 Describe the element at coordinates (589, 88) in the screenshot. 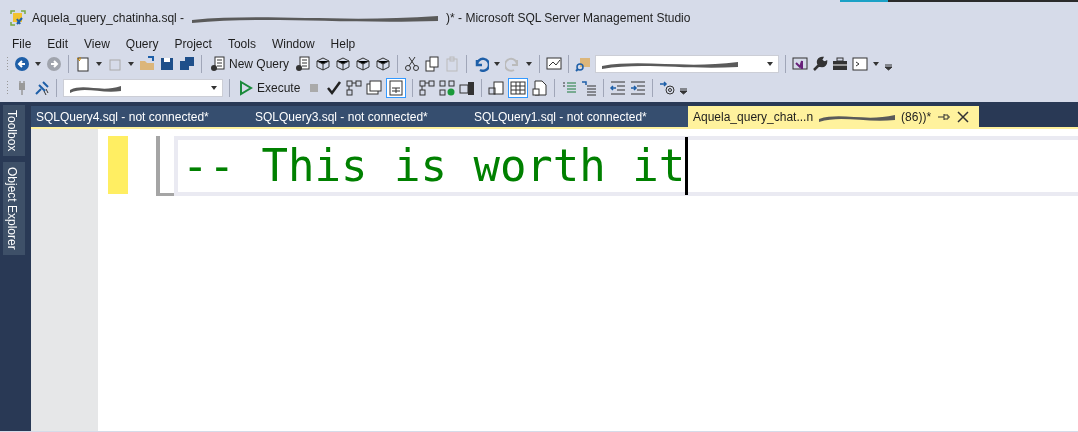

I see `uncomment-lines-icon` at that location.